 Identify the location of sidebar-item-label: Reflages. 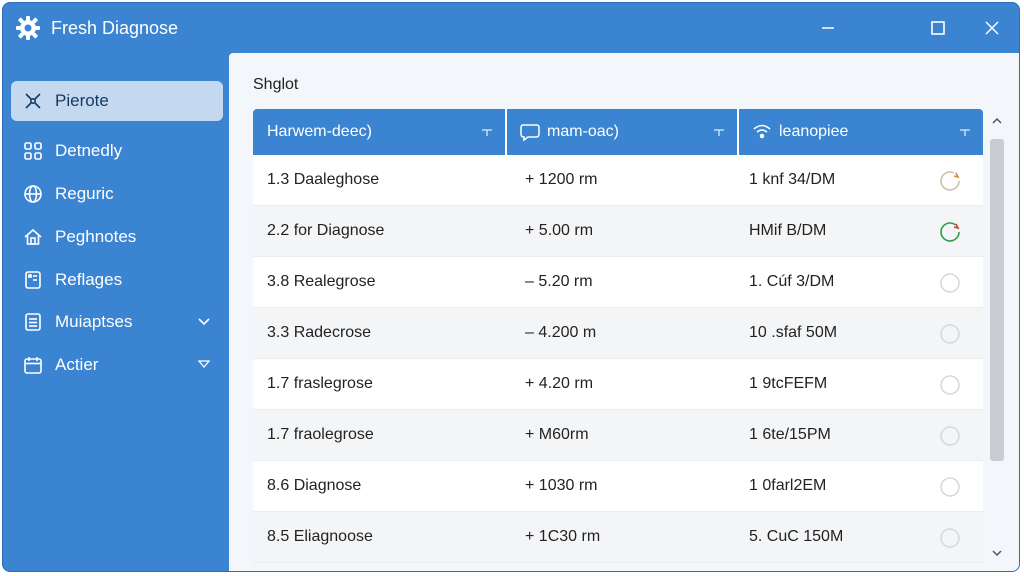
(89, 279).